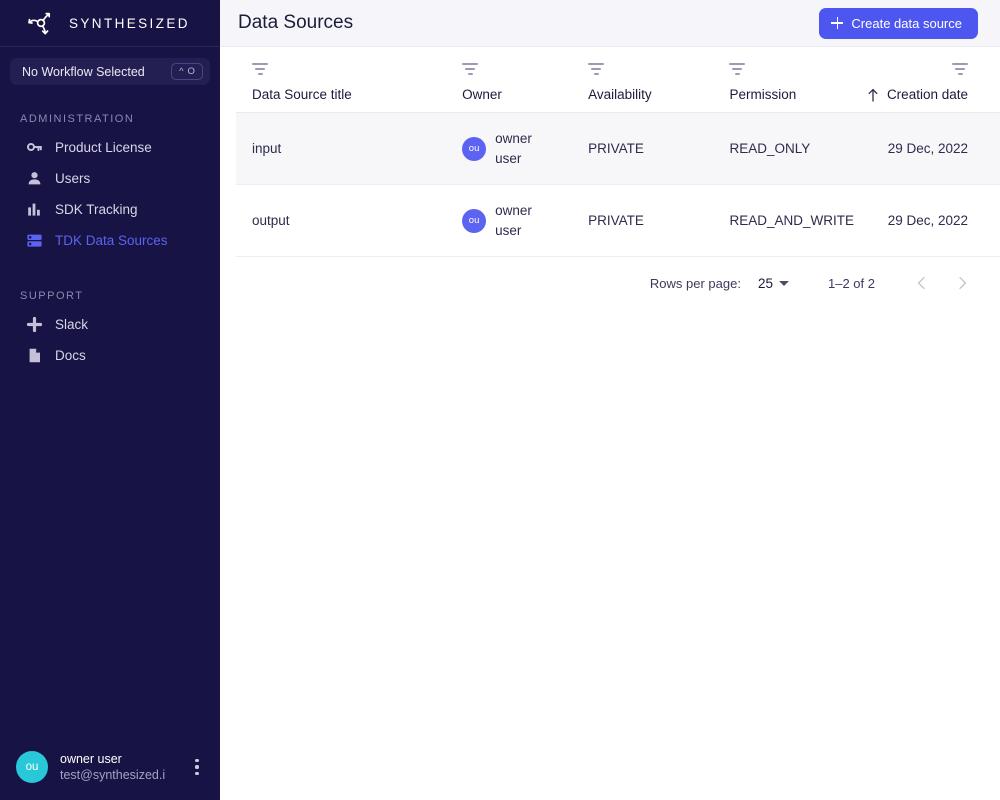  I want to click on sidebar-item-label: Slack, so click(72, 324).